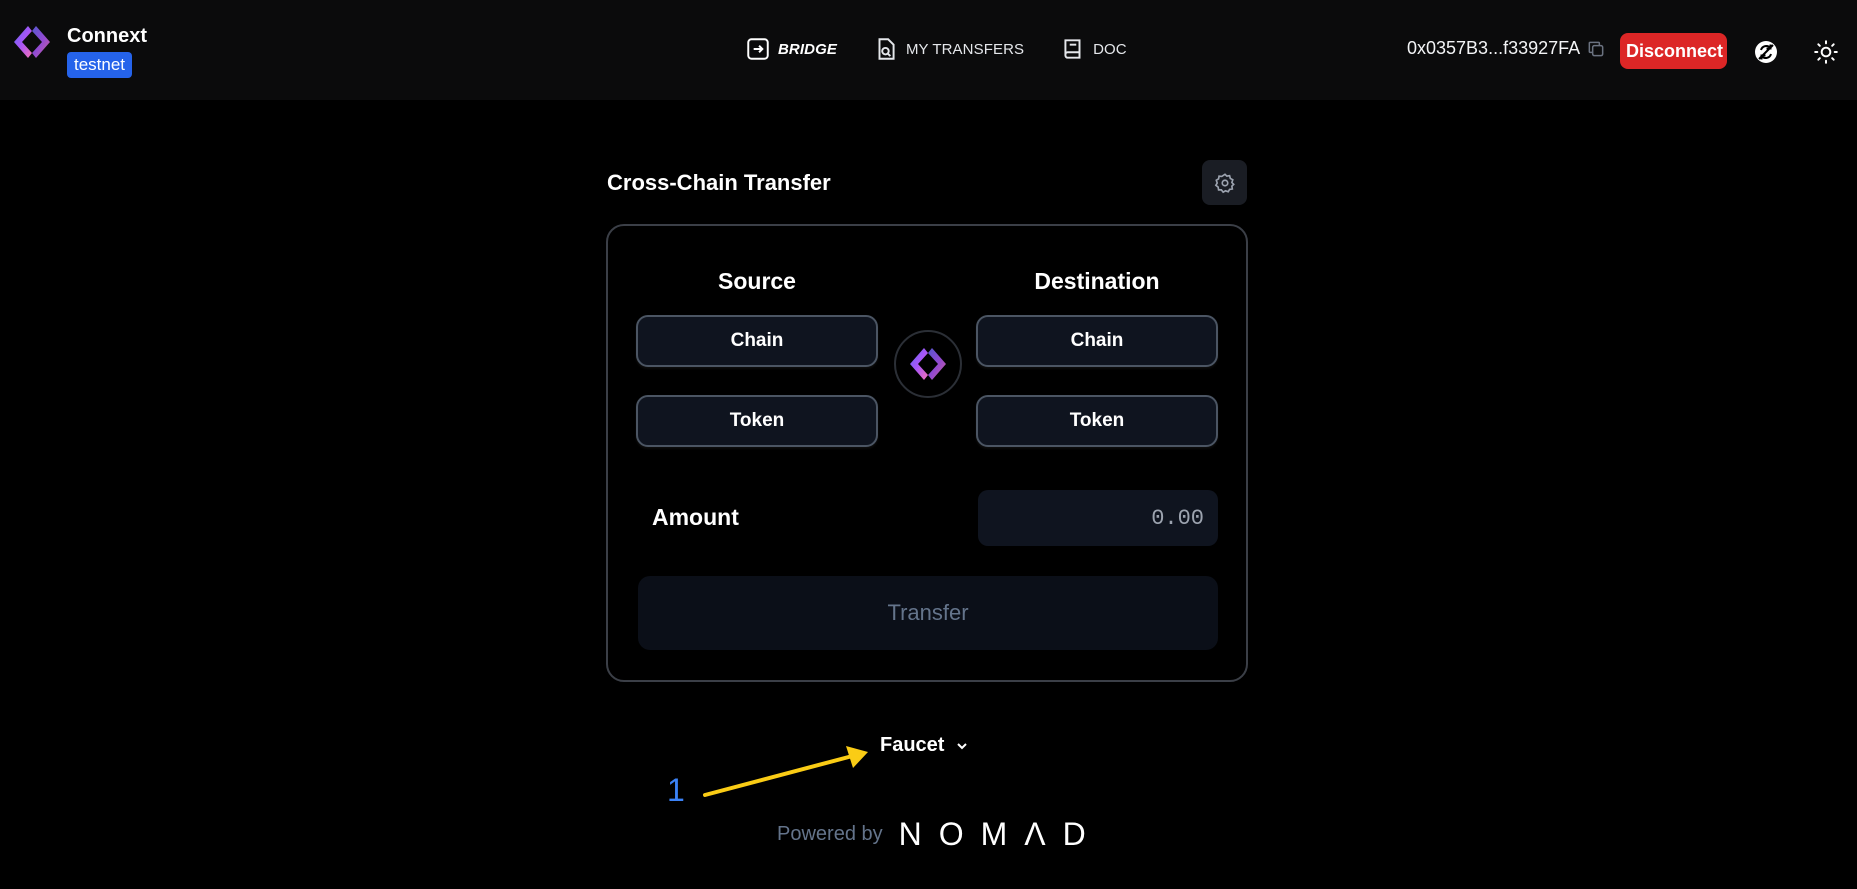  Describe the element at coordinates (676, 790) in the screenshot. I see `annotation-number: 1` at that location.